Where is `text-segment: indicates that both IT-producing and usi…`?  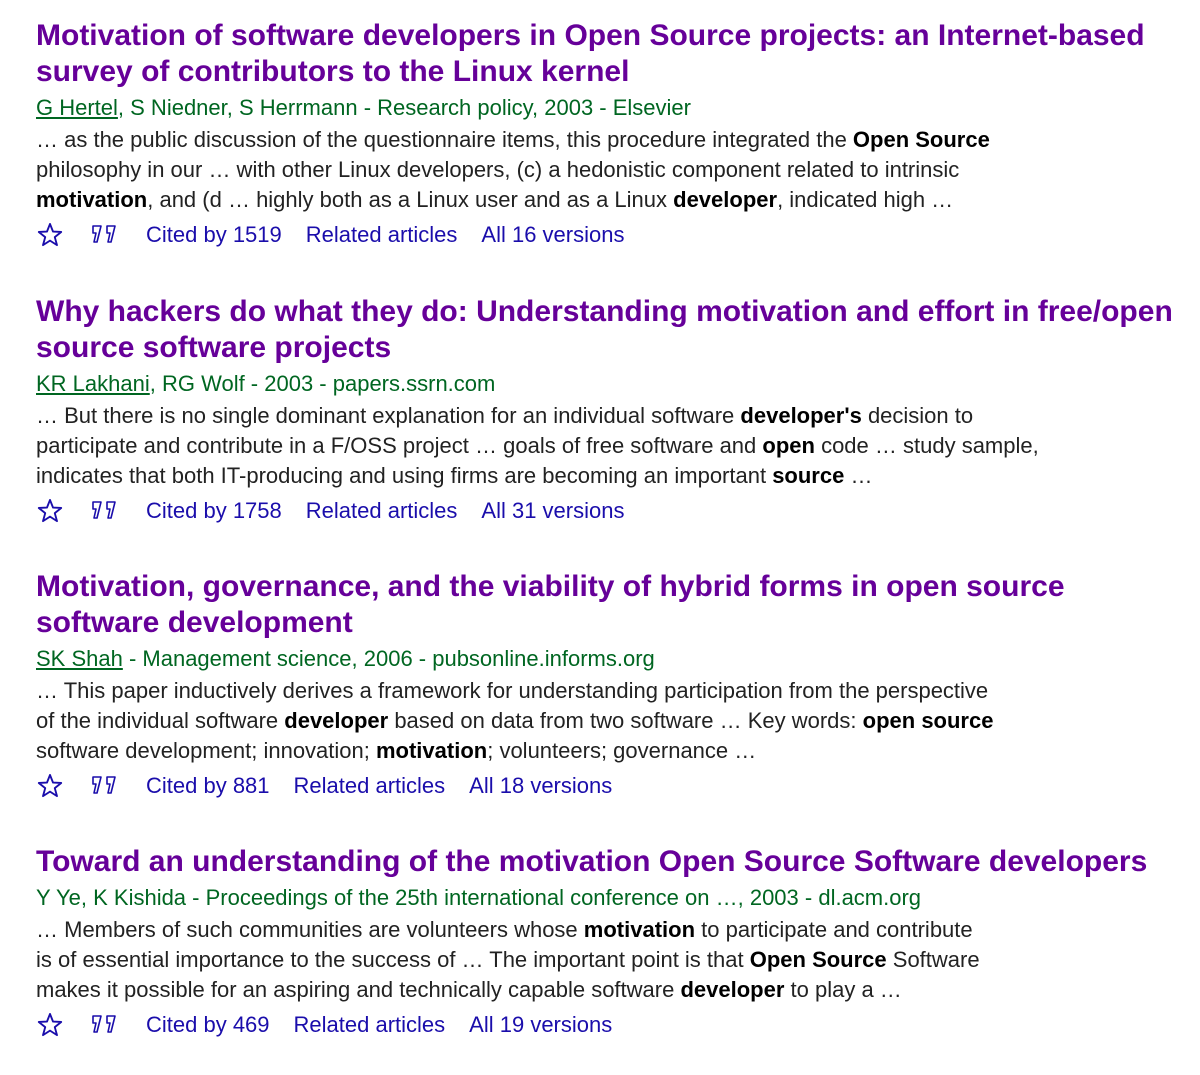 text-segment: indicates that both IT-producing and usi… is located at coordinates (404, 475).